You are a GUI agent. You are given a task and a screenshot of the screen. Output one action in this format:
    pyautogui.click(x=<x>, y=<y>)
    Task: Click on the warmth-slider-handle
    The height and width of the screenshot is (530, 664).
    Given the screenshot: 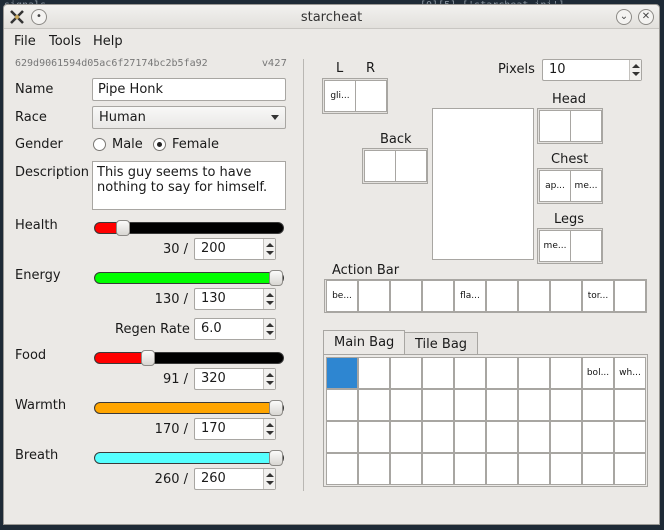 What is the action you would take?
    pyautogui.click(x=276, y=408)
    